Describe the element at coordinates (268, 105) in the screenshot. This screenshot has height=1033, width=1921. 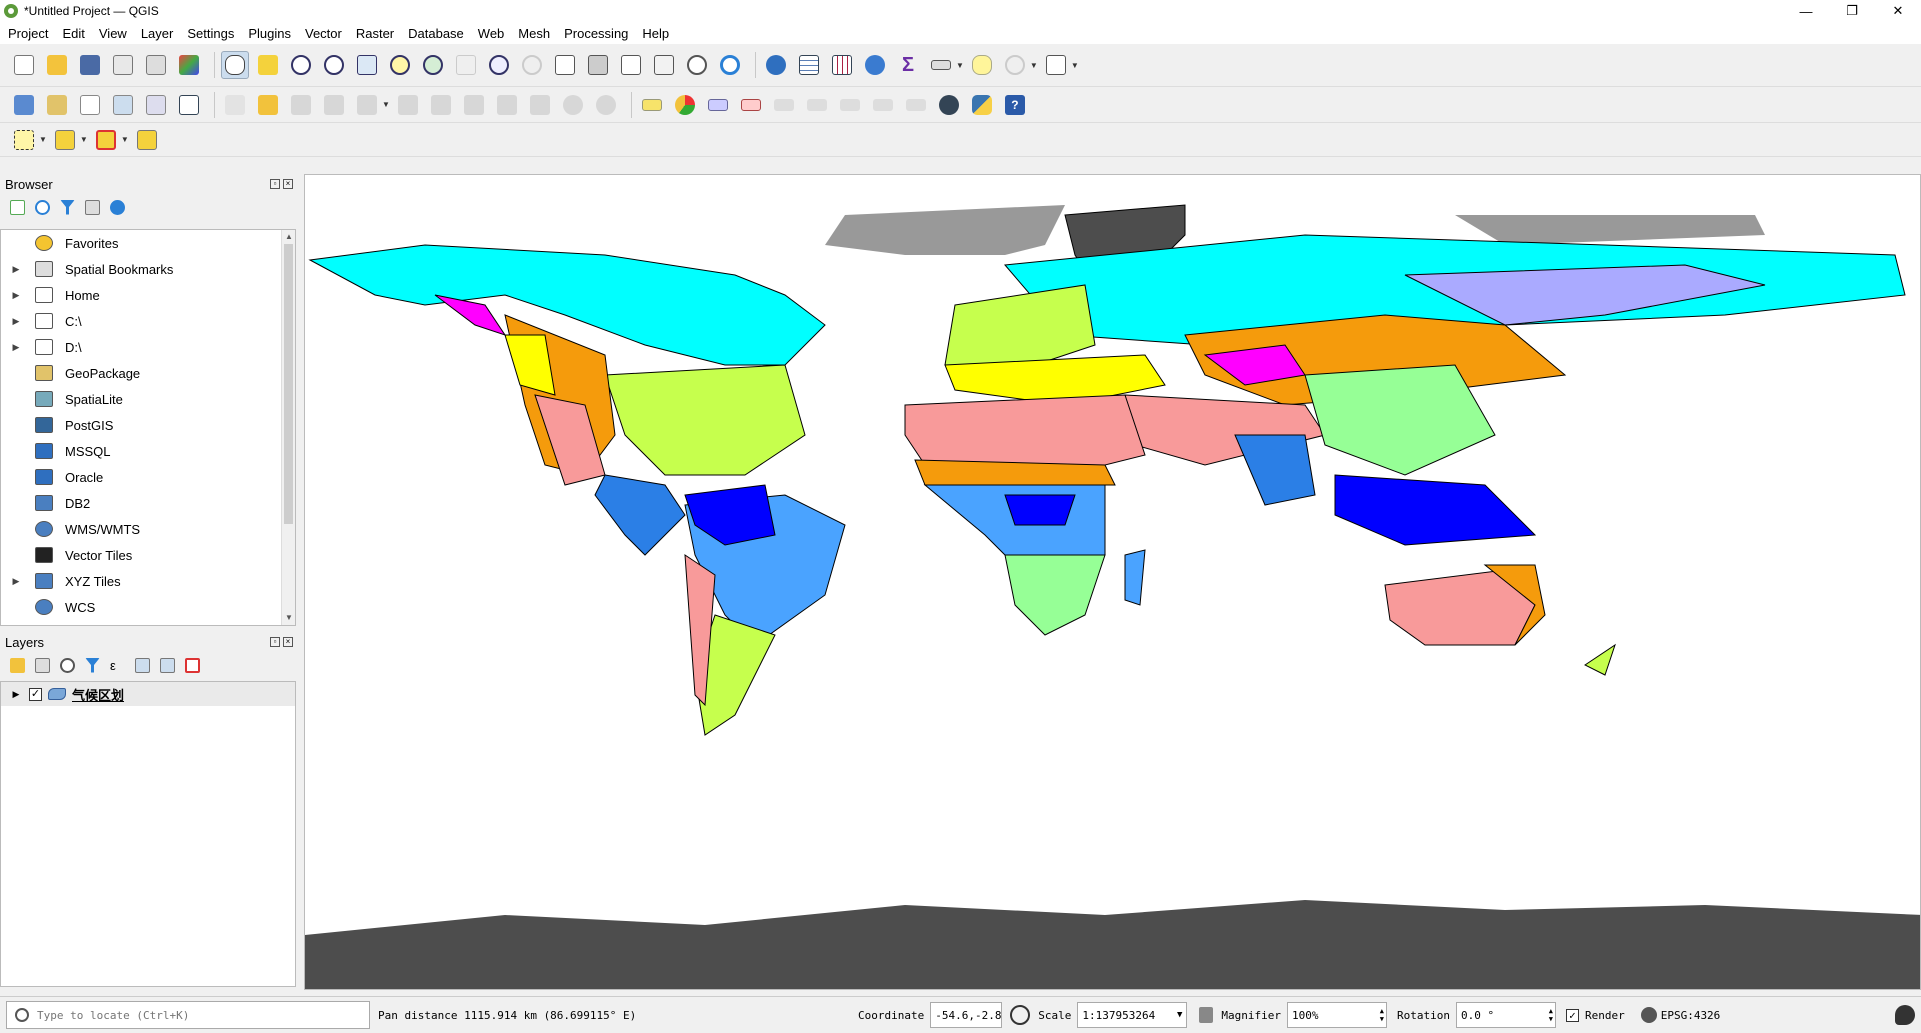
I see `toggle-editing-button` at that location.